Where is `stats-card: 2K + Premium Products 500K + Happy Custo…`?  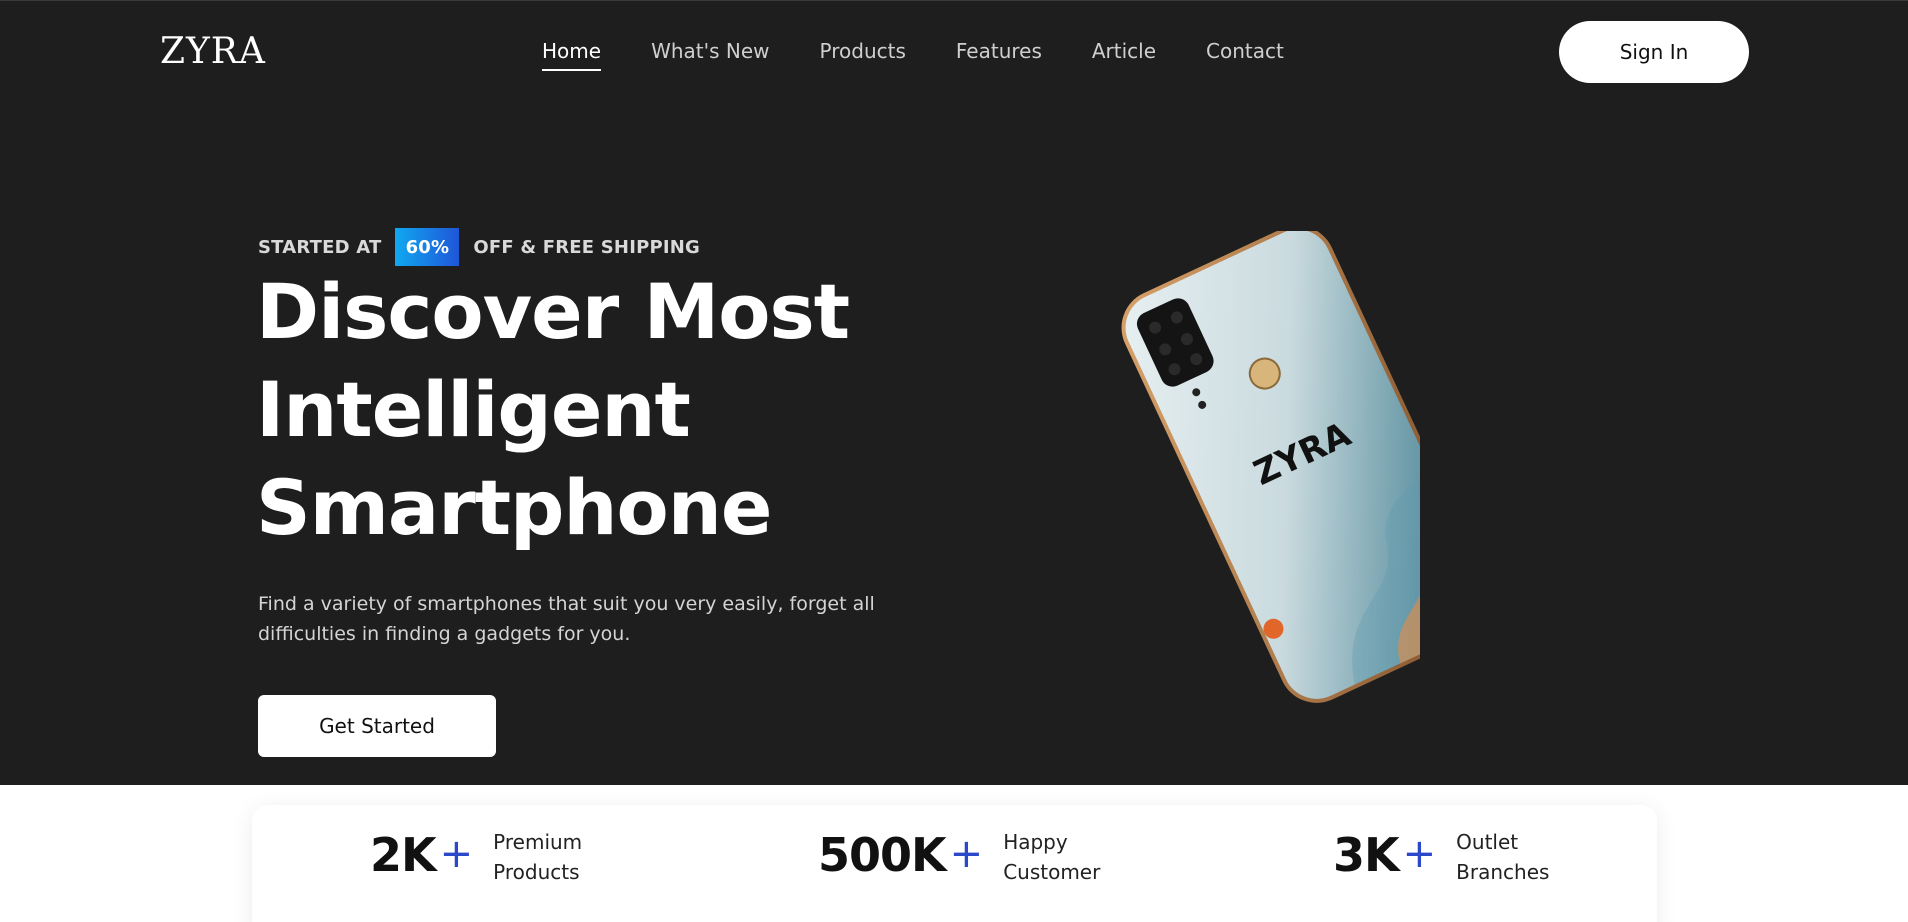 stats-card: 2K + Premium Products 500K + Happy Custo… is located at coordinates (954, 863).